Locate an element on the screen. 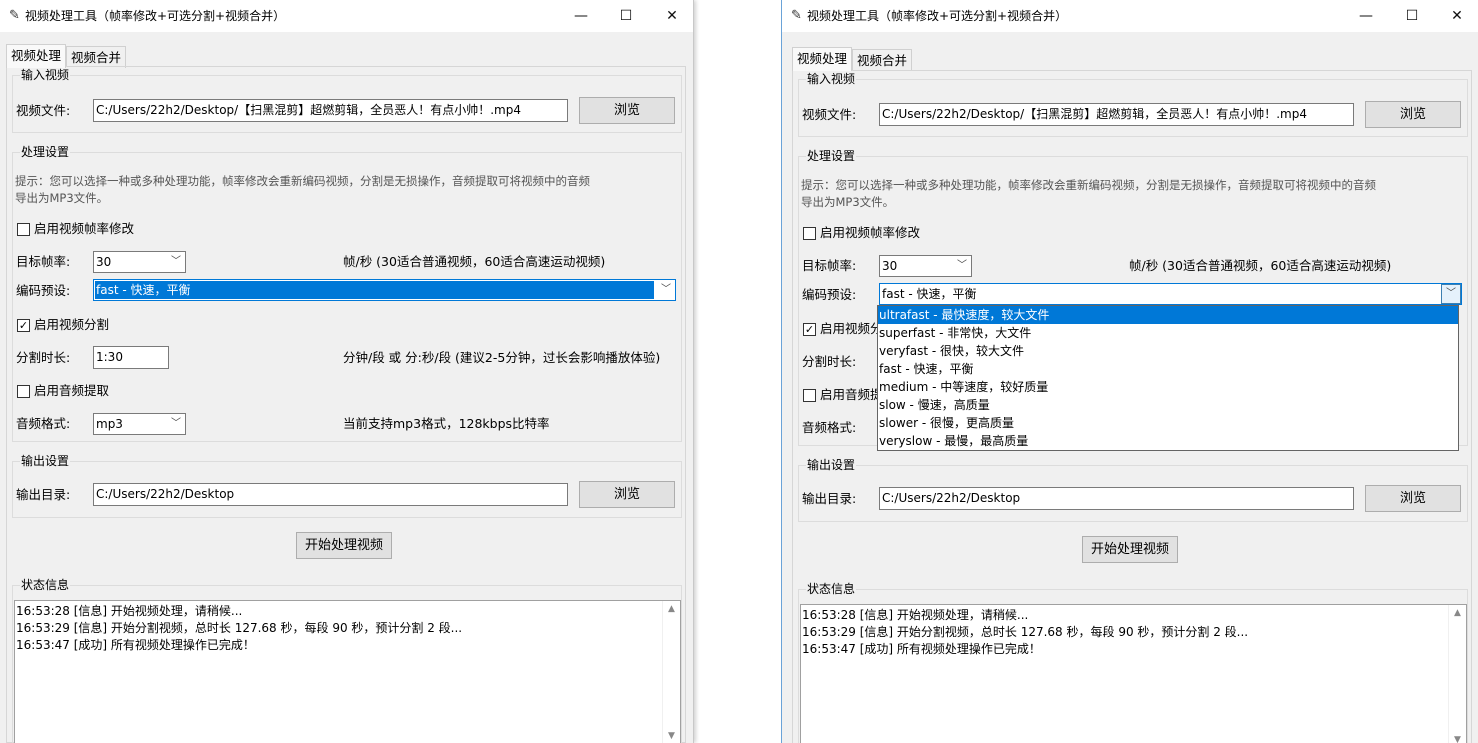 The height and width of the screenshot is (743, 1478). dropdown-option: ultrafast - 最快速度，较大文件 is located at coordinates (1168, 315).